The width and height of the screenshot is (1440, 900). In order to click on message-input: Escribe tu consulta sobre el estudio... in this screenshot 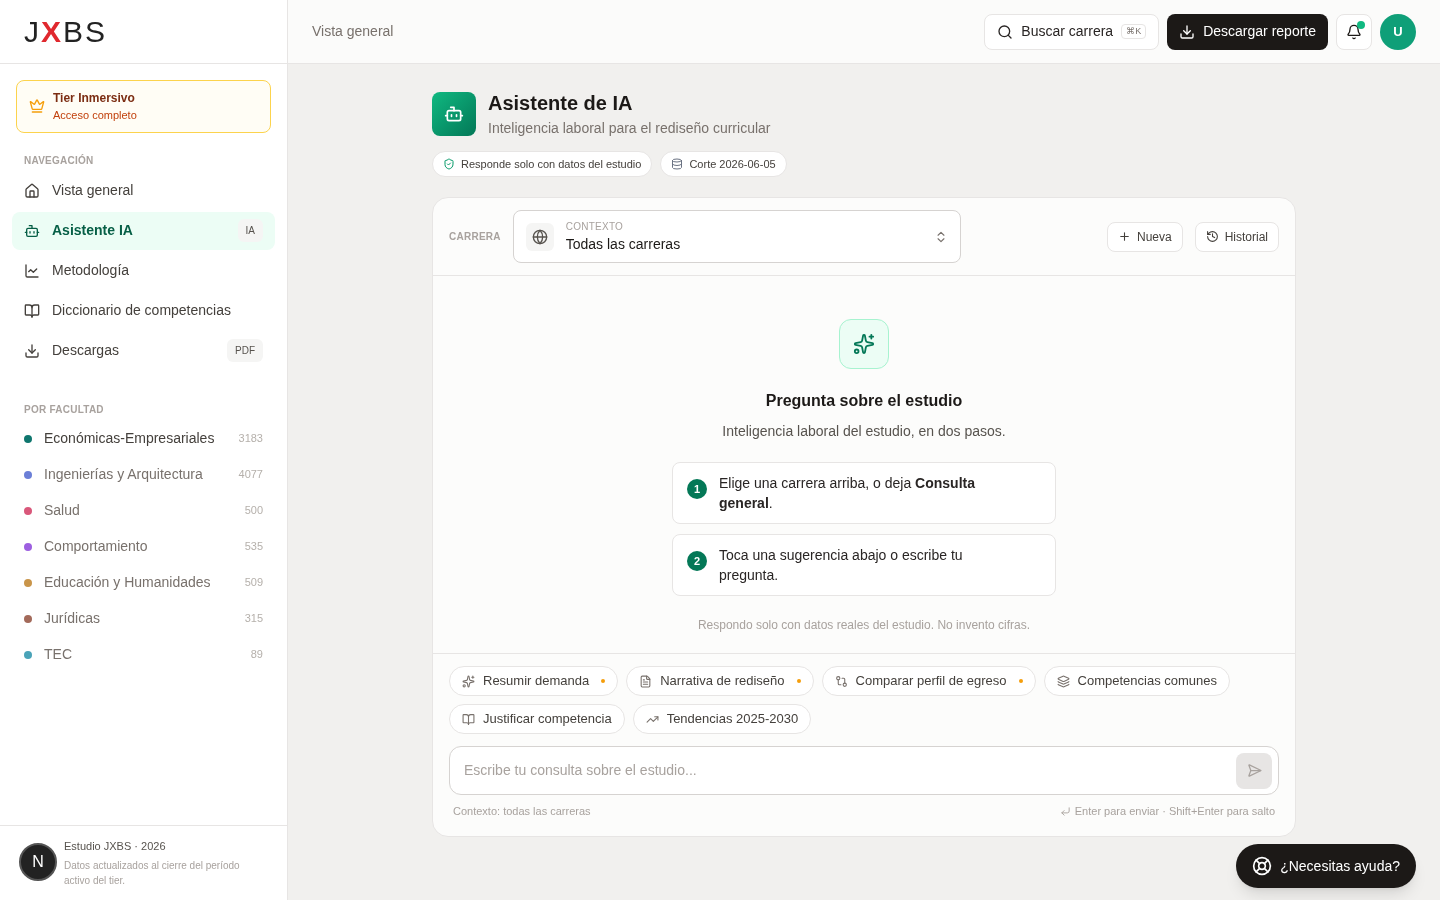, I will do `click(850, 770)`.